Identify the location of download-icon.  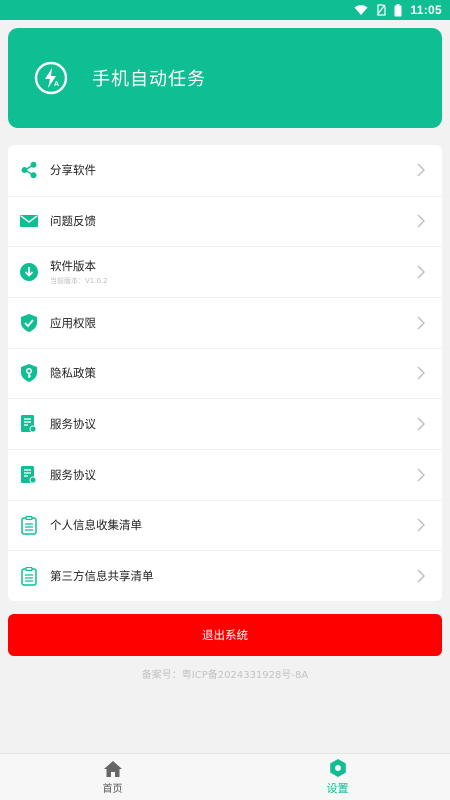
(29, 272).